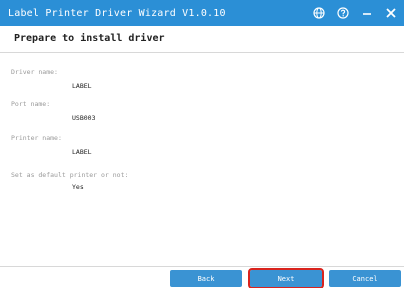  I want to click on close-icon, so click(391, 13).